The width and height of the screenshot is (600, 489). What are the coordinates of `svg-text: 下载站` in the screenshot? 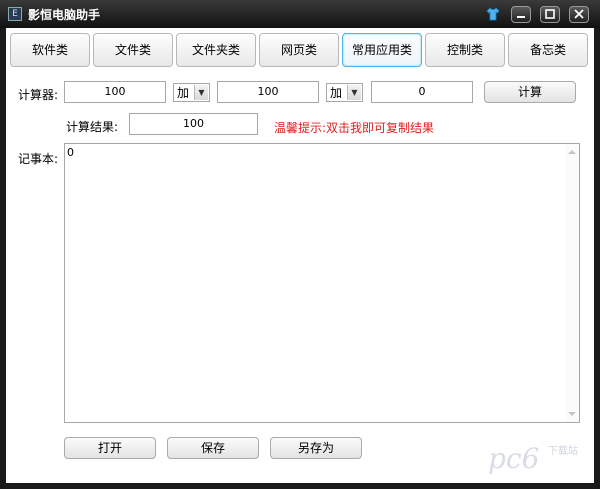 It's located at (563, 450).